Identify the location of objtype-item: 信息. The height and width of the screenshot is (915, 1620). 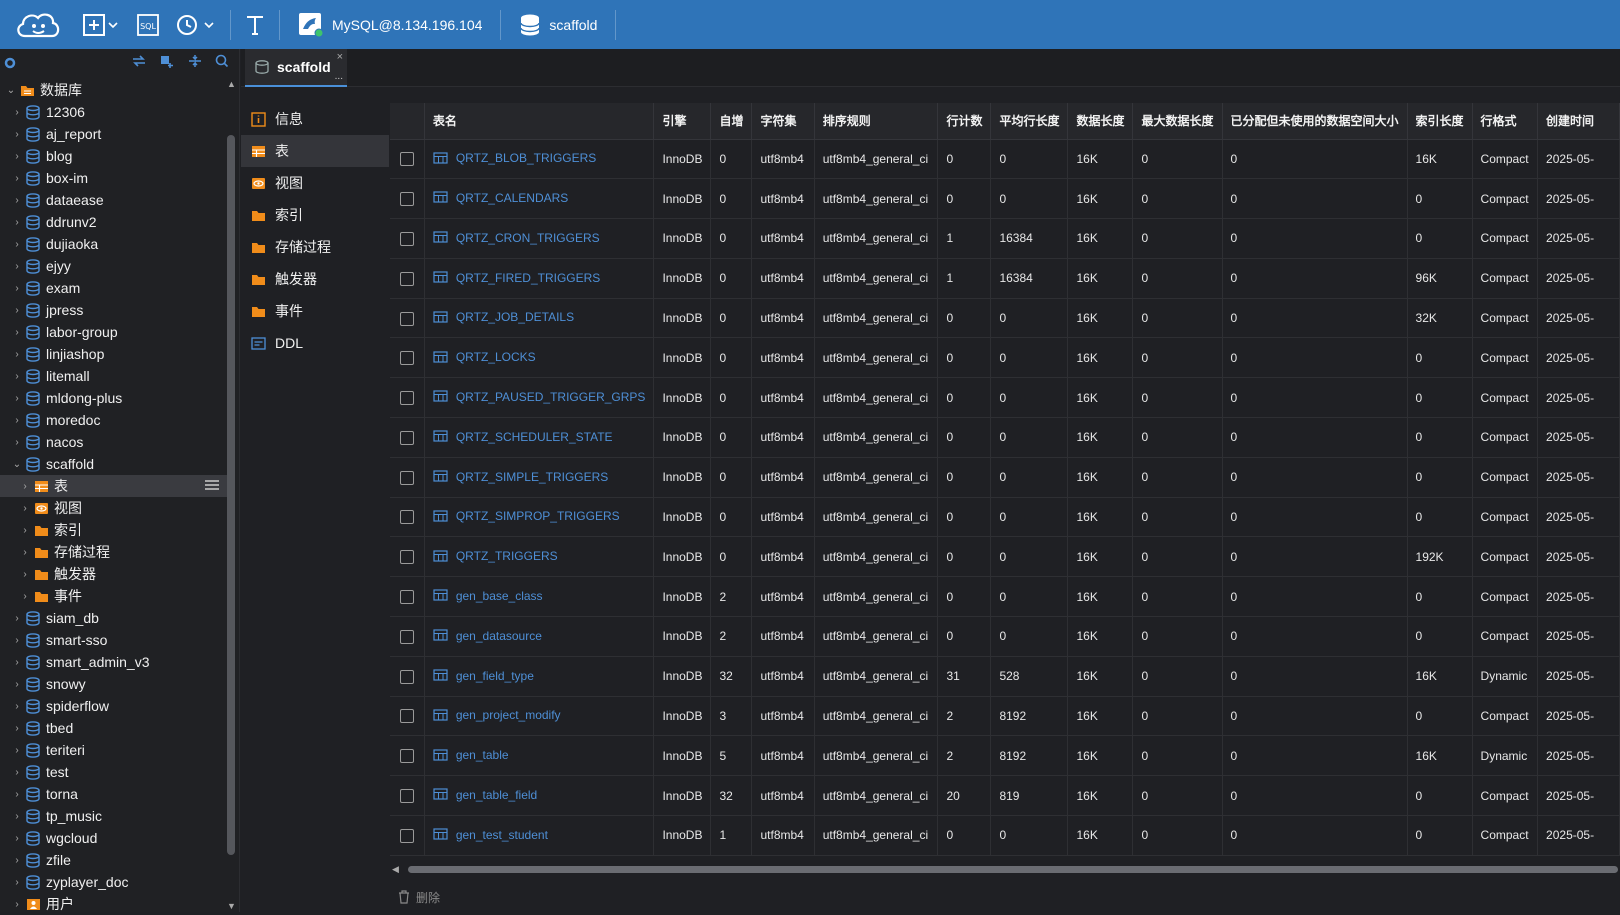
(315, 119).